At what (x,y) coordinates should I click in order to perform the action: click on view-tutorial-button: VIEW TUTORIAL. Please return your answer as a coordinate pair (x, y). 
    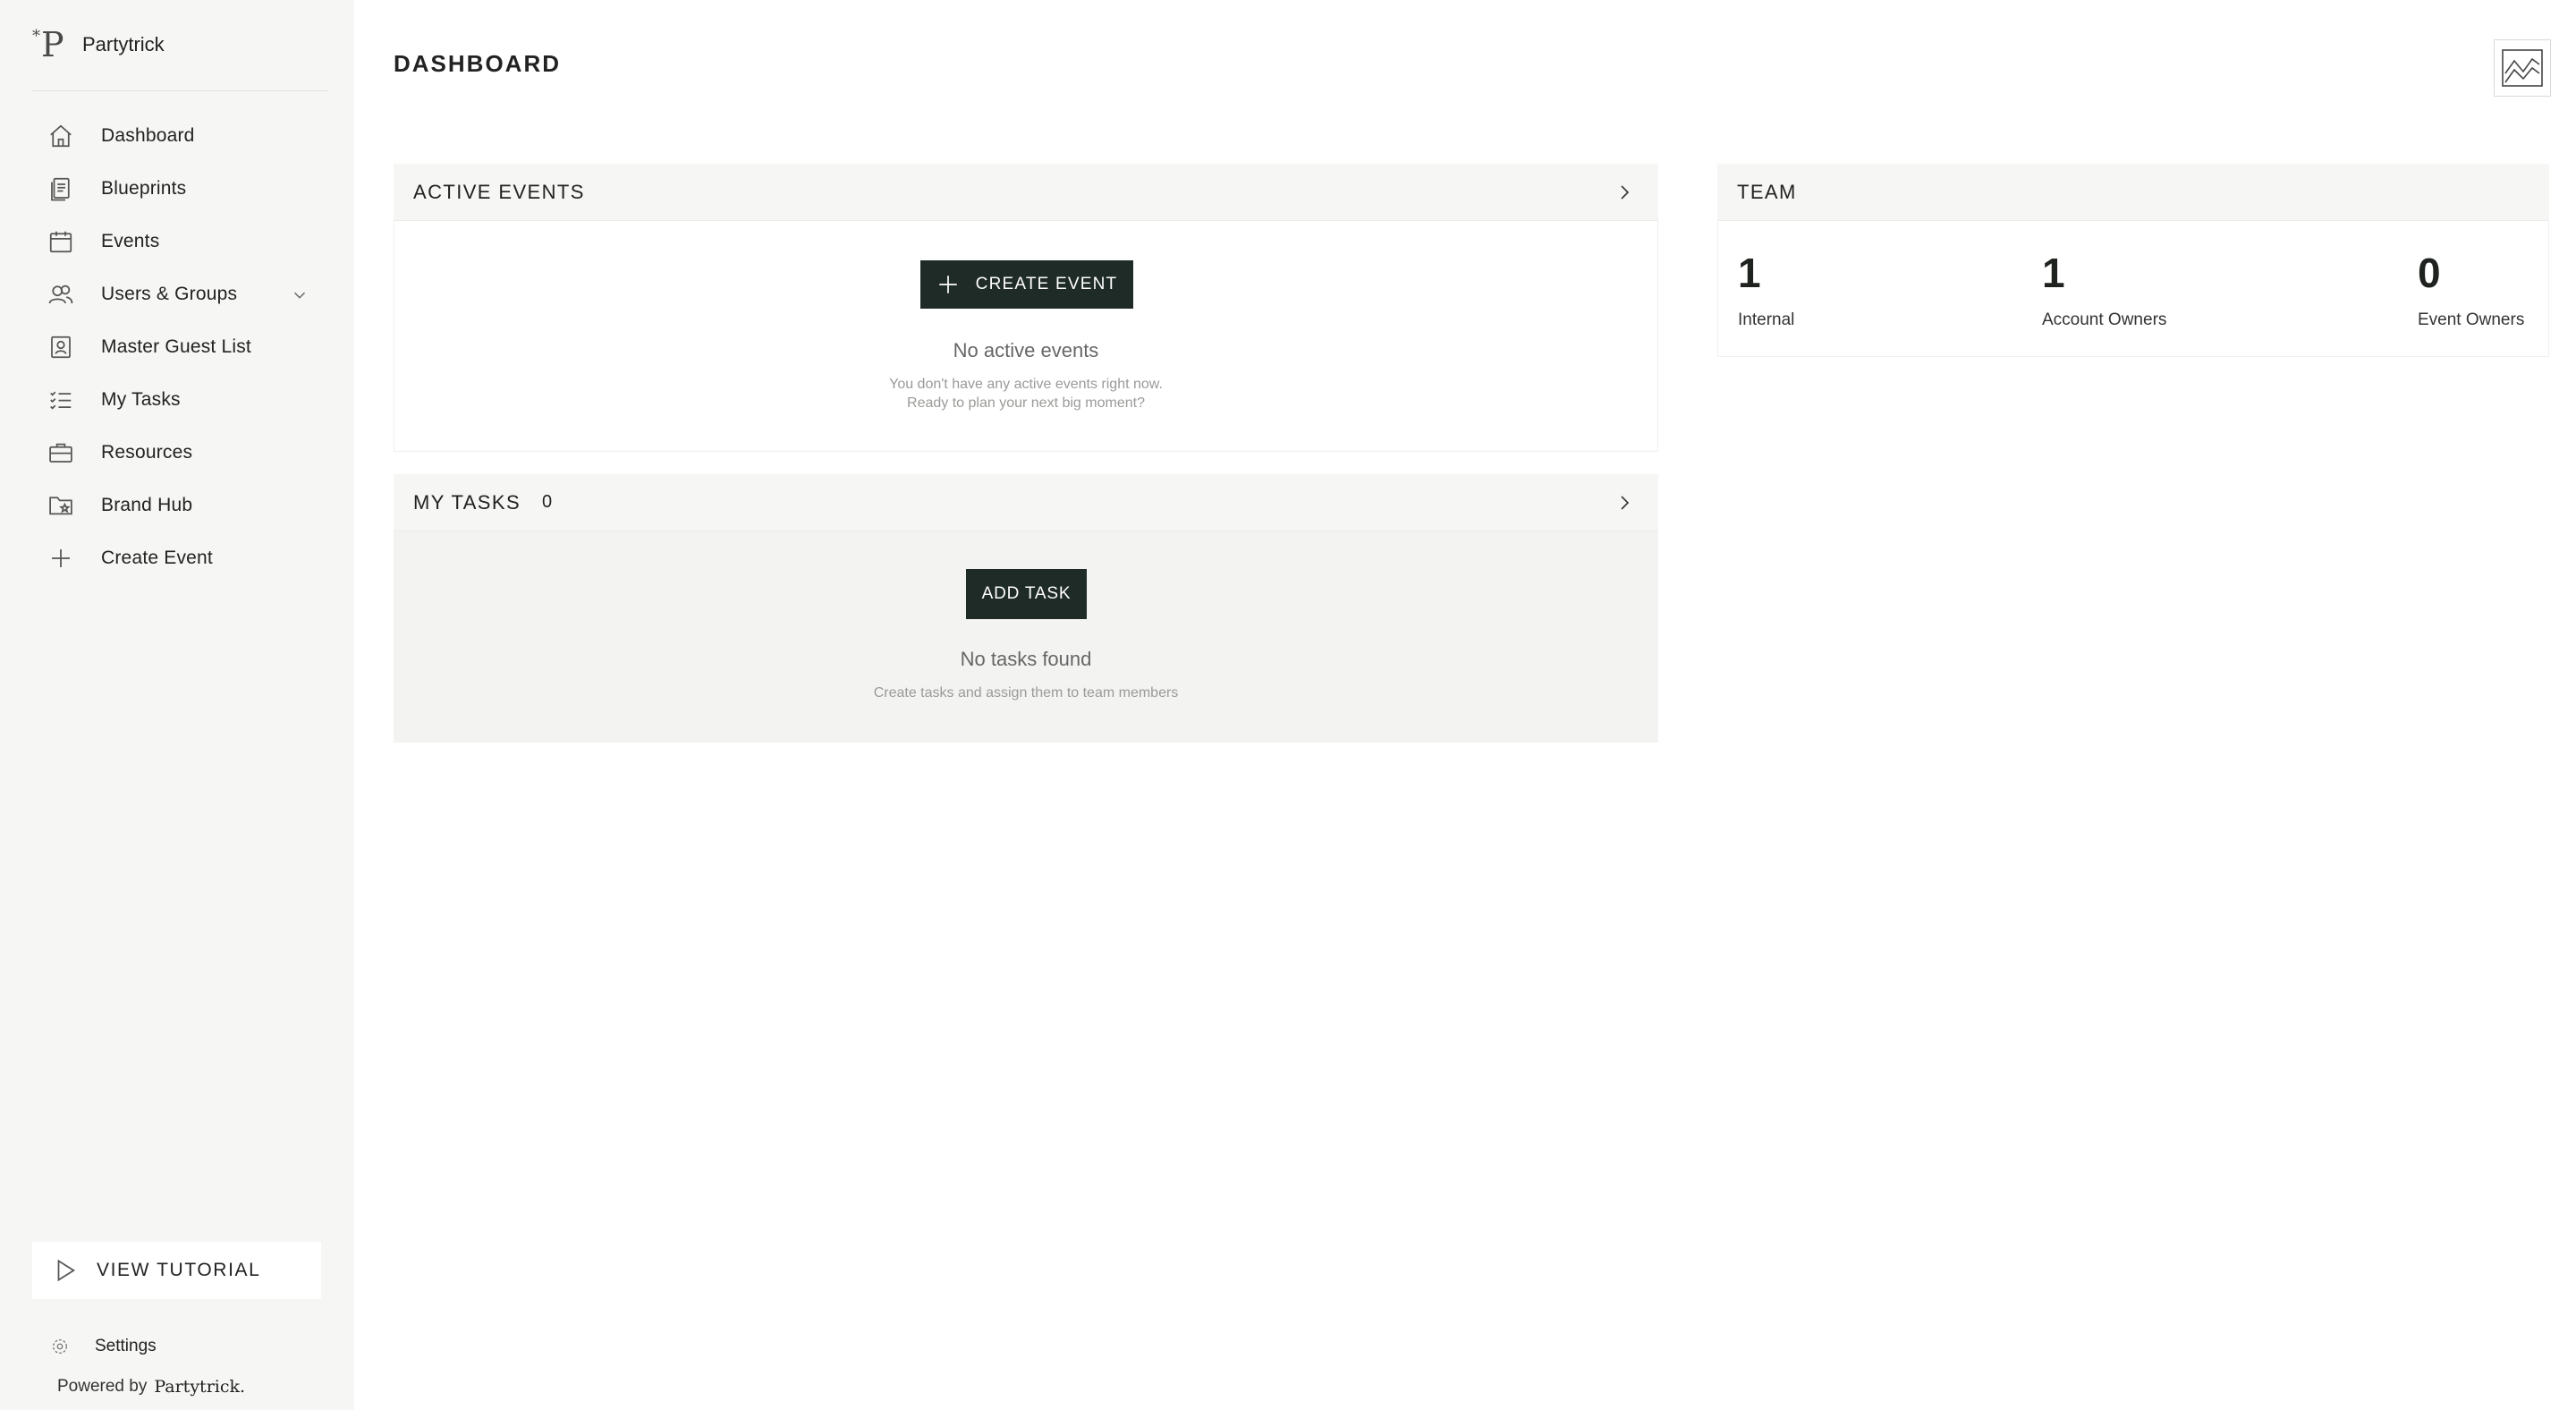
    Looking at the image, I should click on (176, 1270).